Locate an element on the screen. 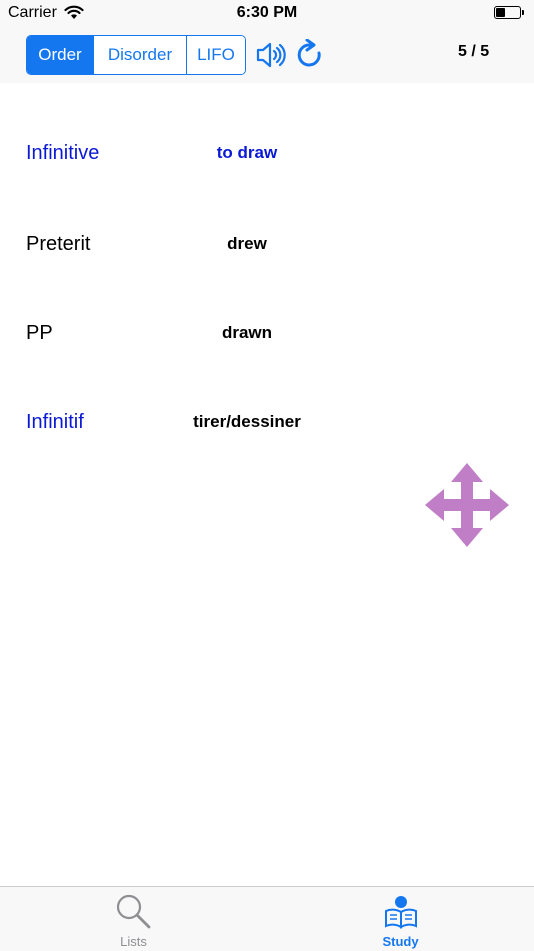  status-bar: Carrier 6:30 PM is located at coordinates (267, 13).